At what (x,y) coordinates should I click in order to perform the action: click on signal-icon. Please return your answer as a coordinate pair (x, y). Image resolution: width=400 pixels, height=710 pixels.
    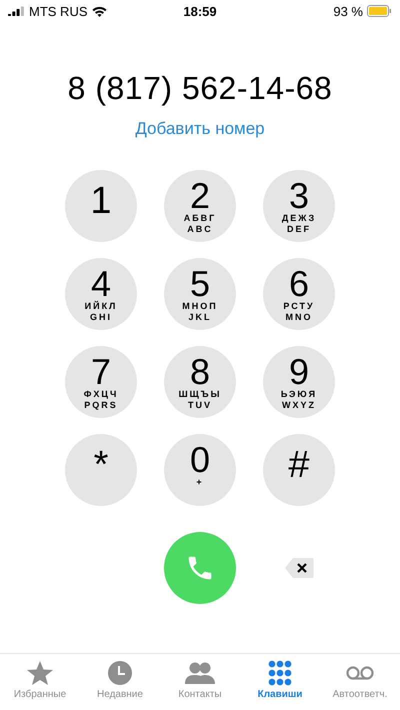
    Looking at the image, I should click on (16, 11).